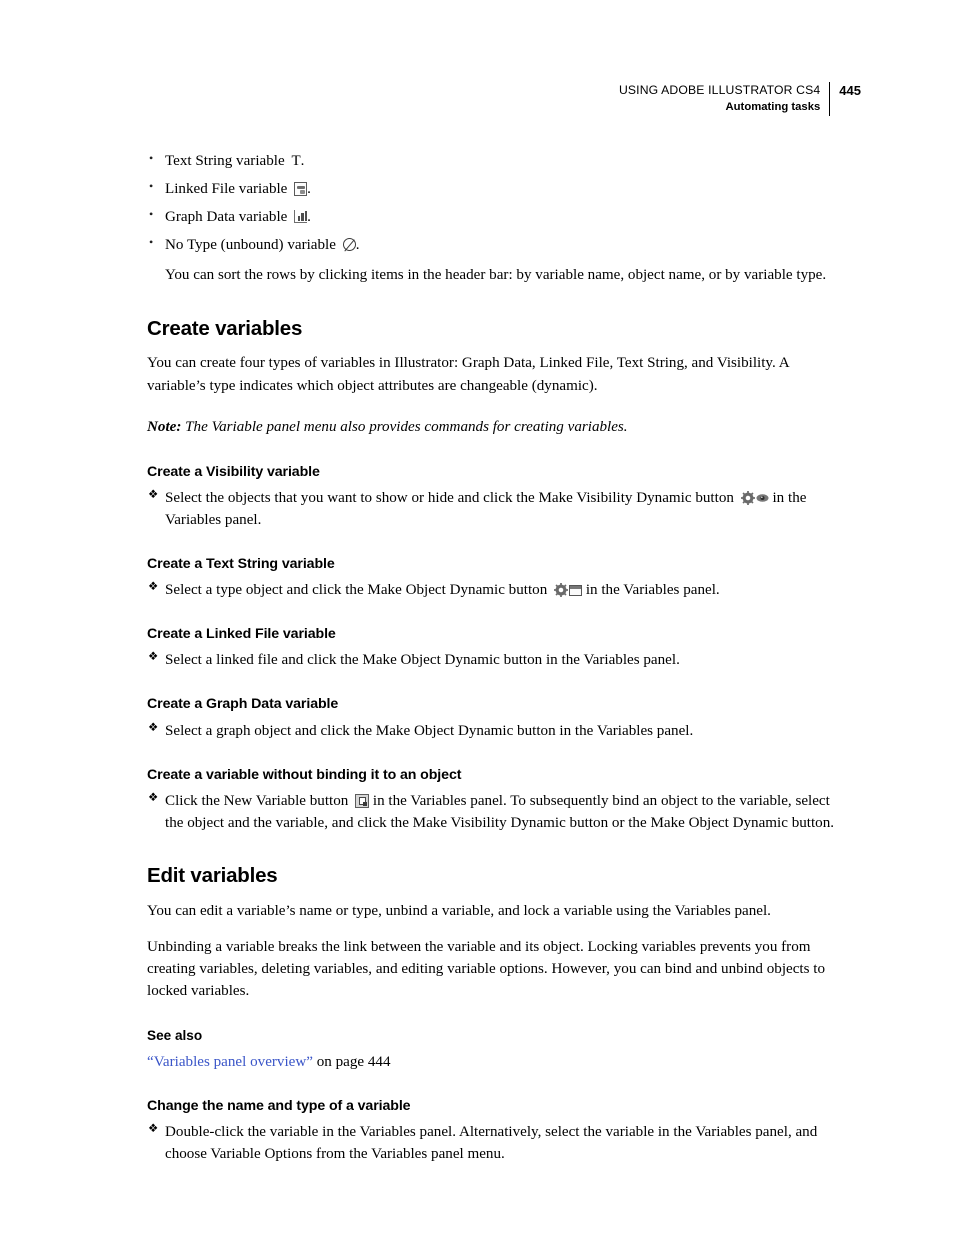 This screenshot has height=1235, width=954. What do you see at coordinates (226, 217) in the screenshot?
I see `list-item-label: Graph Data variable` at bounding box center [226, 217].